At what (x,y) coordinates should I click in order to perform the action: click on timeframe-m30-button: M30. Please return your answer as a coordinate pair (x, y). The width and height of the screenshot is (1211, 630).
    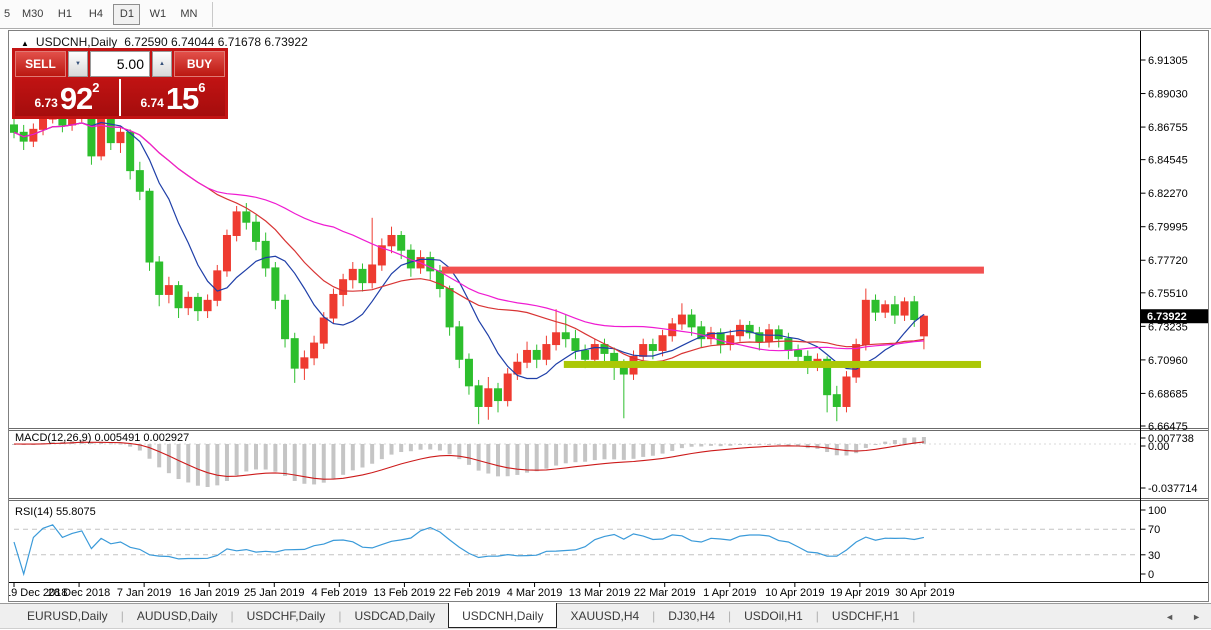
    Looking at the image, I should click on (32, 14).